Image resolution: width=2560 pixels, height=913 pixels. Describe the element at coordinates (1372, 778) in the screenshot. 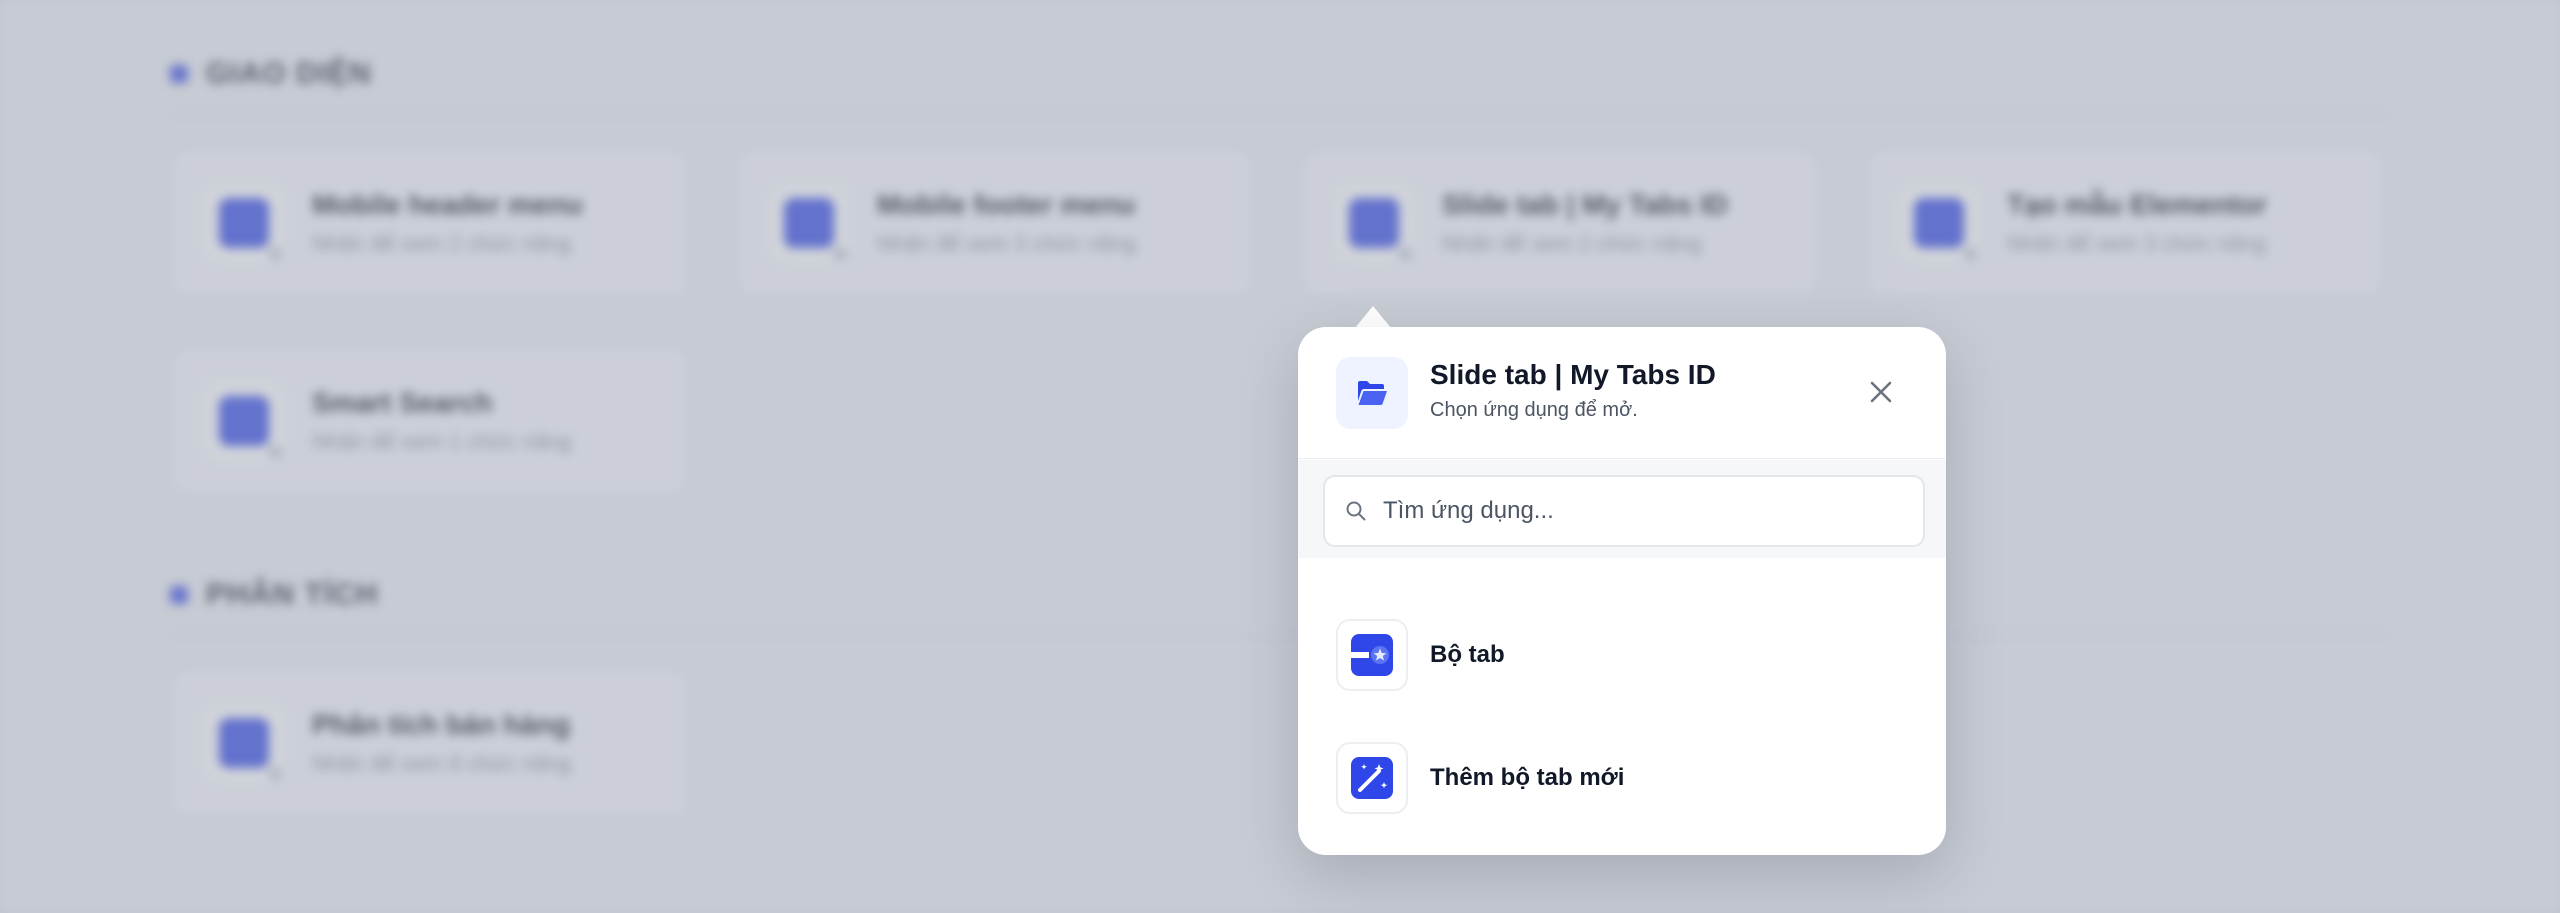

I see `magic-wand-icon` at that location.